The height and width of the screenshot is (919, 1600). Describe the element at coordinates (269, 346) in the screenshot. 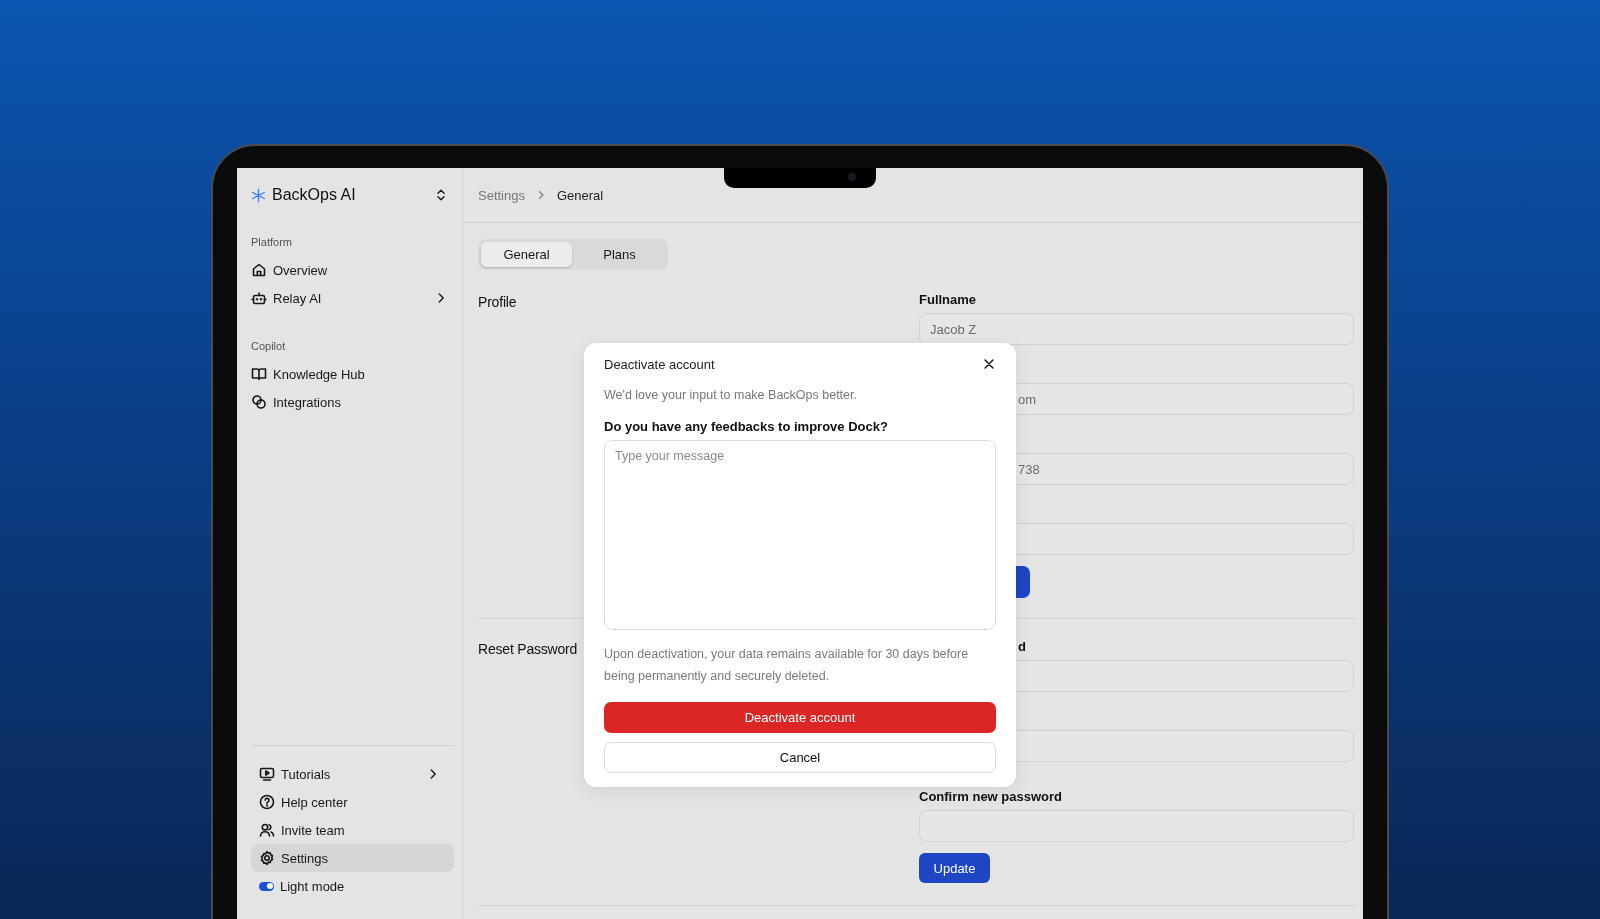

I see `section-heading: Copilot` at that location.